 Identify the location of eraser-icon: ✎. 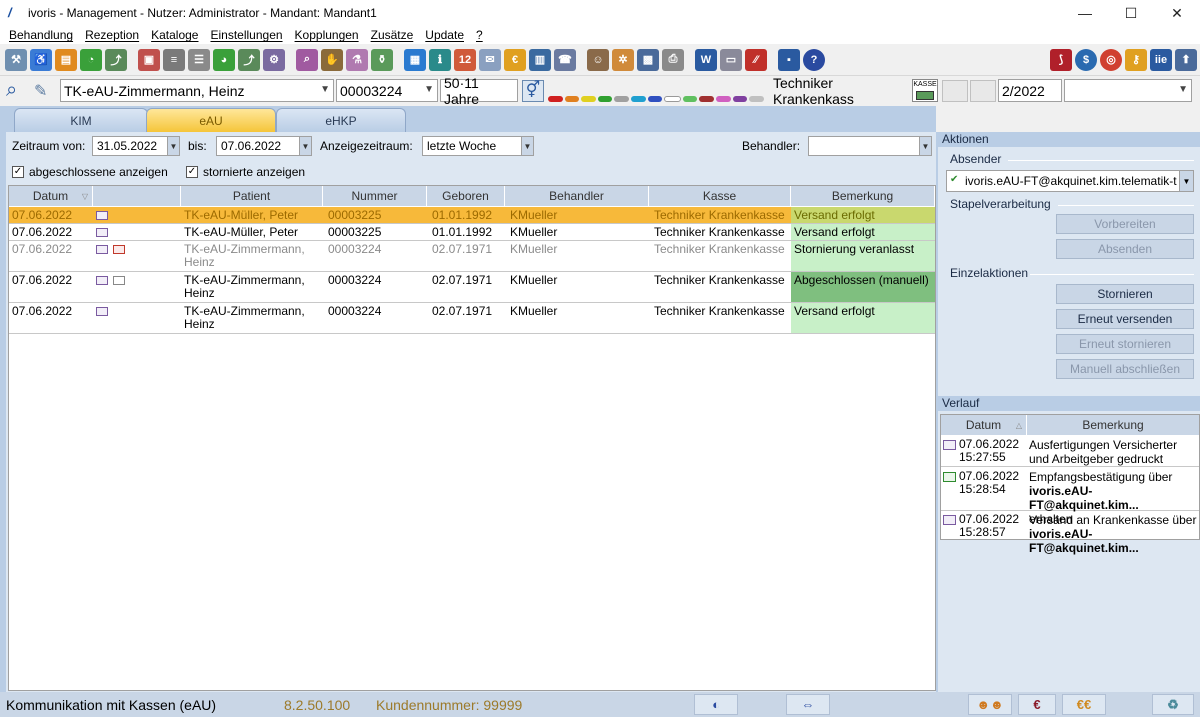
(44, 91).